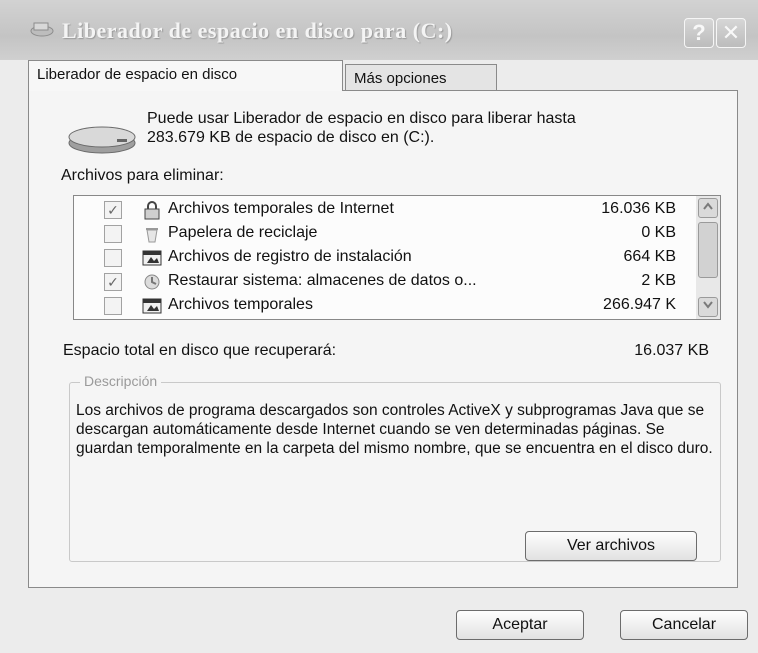 Image resolution: width=758 pixels, height=653 pixels. I want to click on scroll-down-button, so click(708, 307).